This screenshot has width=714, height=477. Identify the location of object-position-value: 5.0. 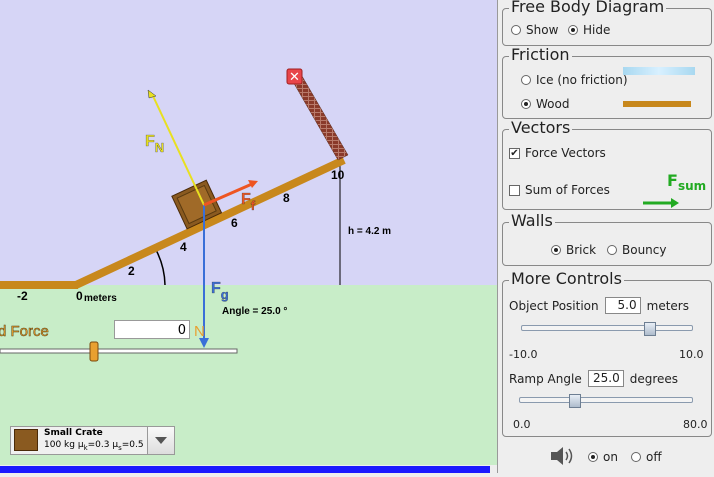
(627, 305).